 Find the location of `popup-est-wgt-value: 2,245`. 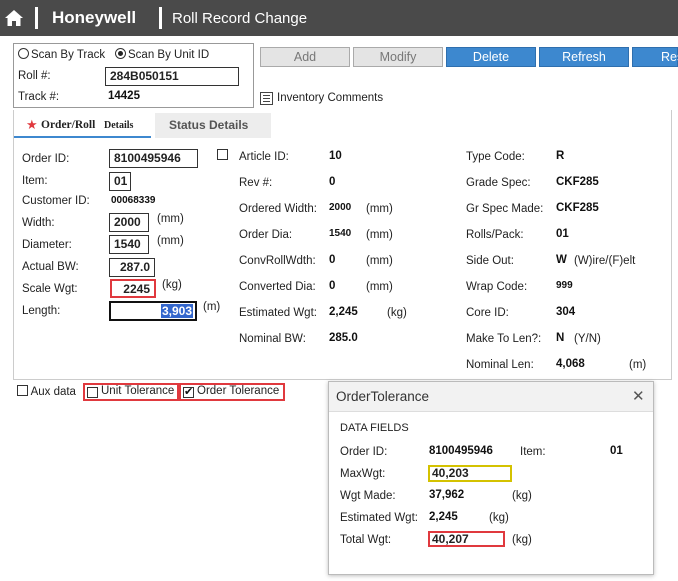

popup-est-wgt-value: 2,245 is located at coordinates (443, 517).